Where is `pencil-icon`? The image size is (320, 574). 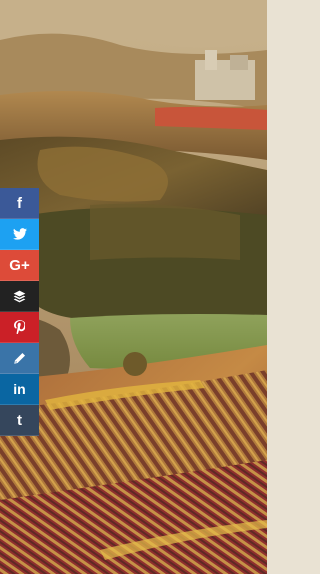 pencil-icon is located at coordinates (20, 358).